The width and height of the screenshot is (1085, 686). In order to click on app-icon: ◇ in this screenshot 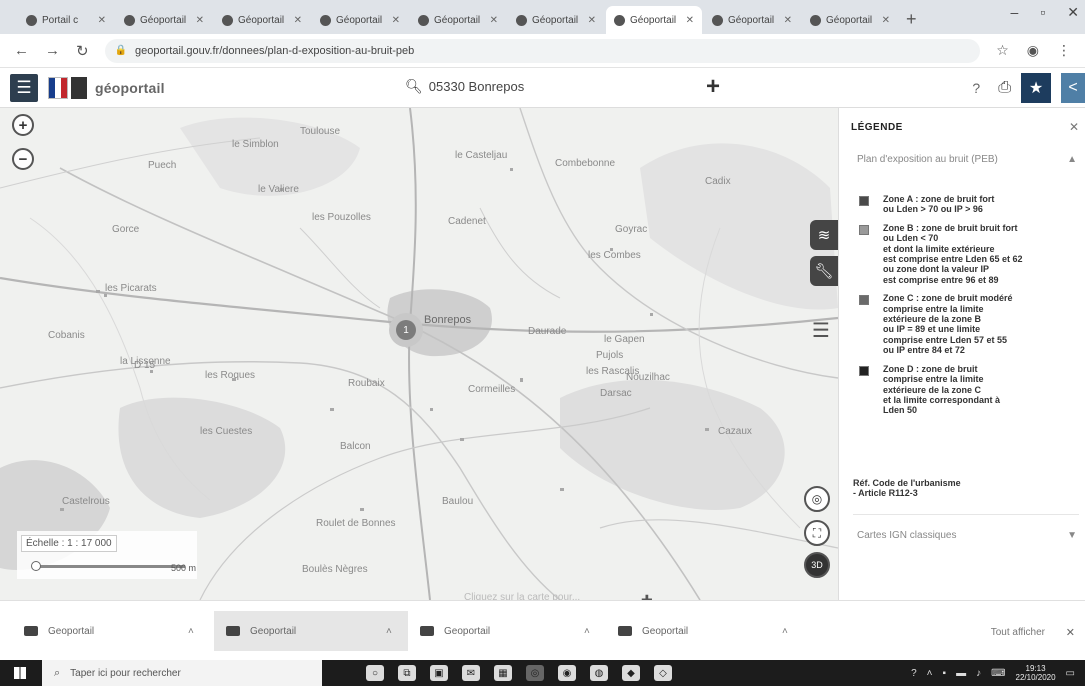, I will do `click(663, 673)`.